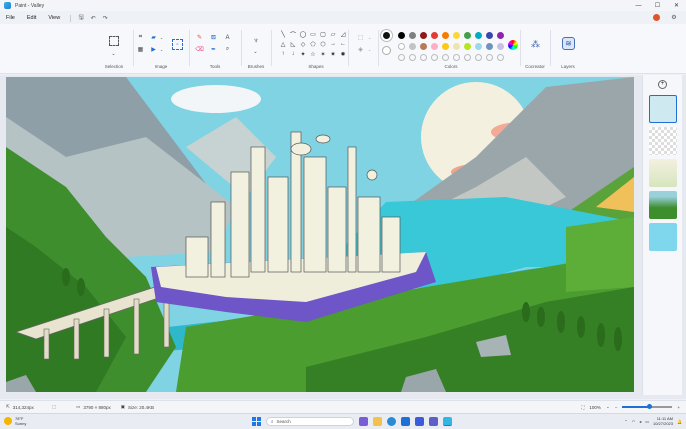 This screenshot has height=429, width=686. Describe the element at coordinates (283, 44) in the screenshot. I see `shape-8-icon: △` at that location.